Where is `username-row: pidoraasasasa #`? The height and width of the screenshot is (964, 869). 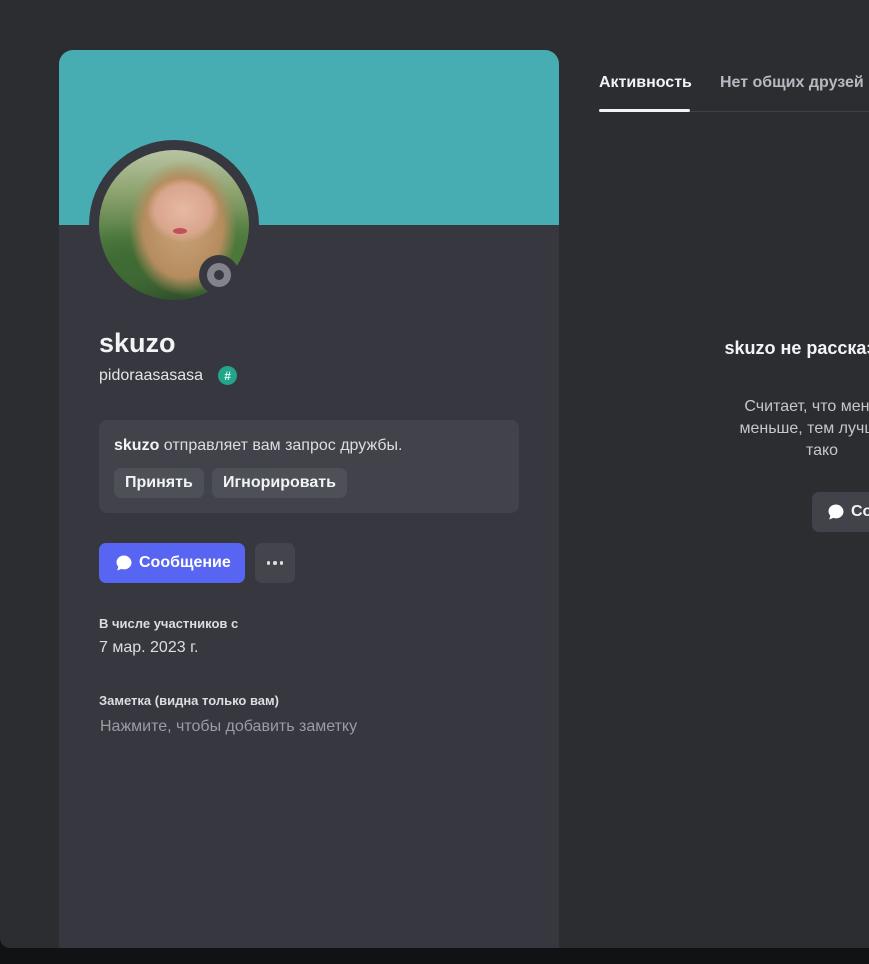 username-row: pidoraasasasa # is located at coordinates (168, 375).